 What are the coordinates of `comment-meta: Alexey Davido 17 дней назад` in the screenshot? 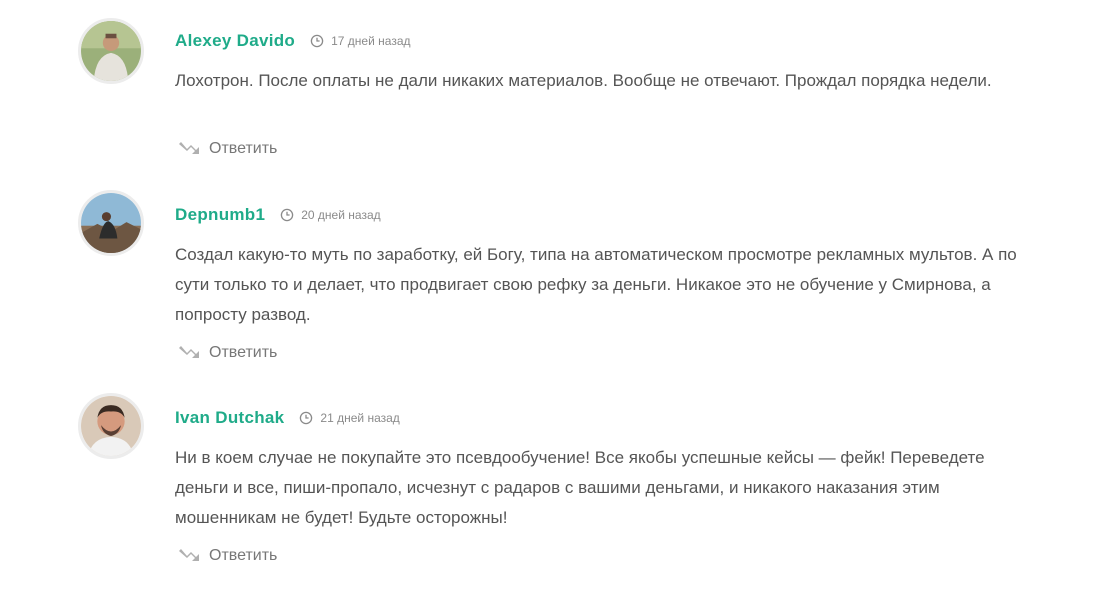 It's located at (293, 41).